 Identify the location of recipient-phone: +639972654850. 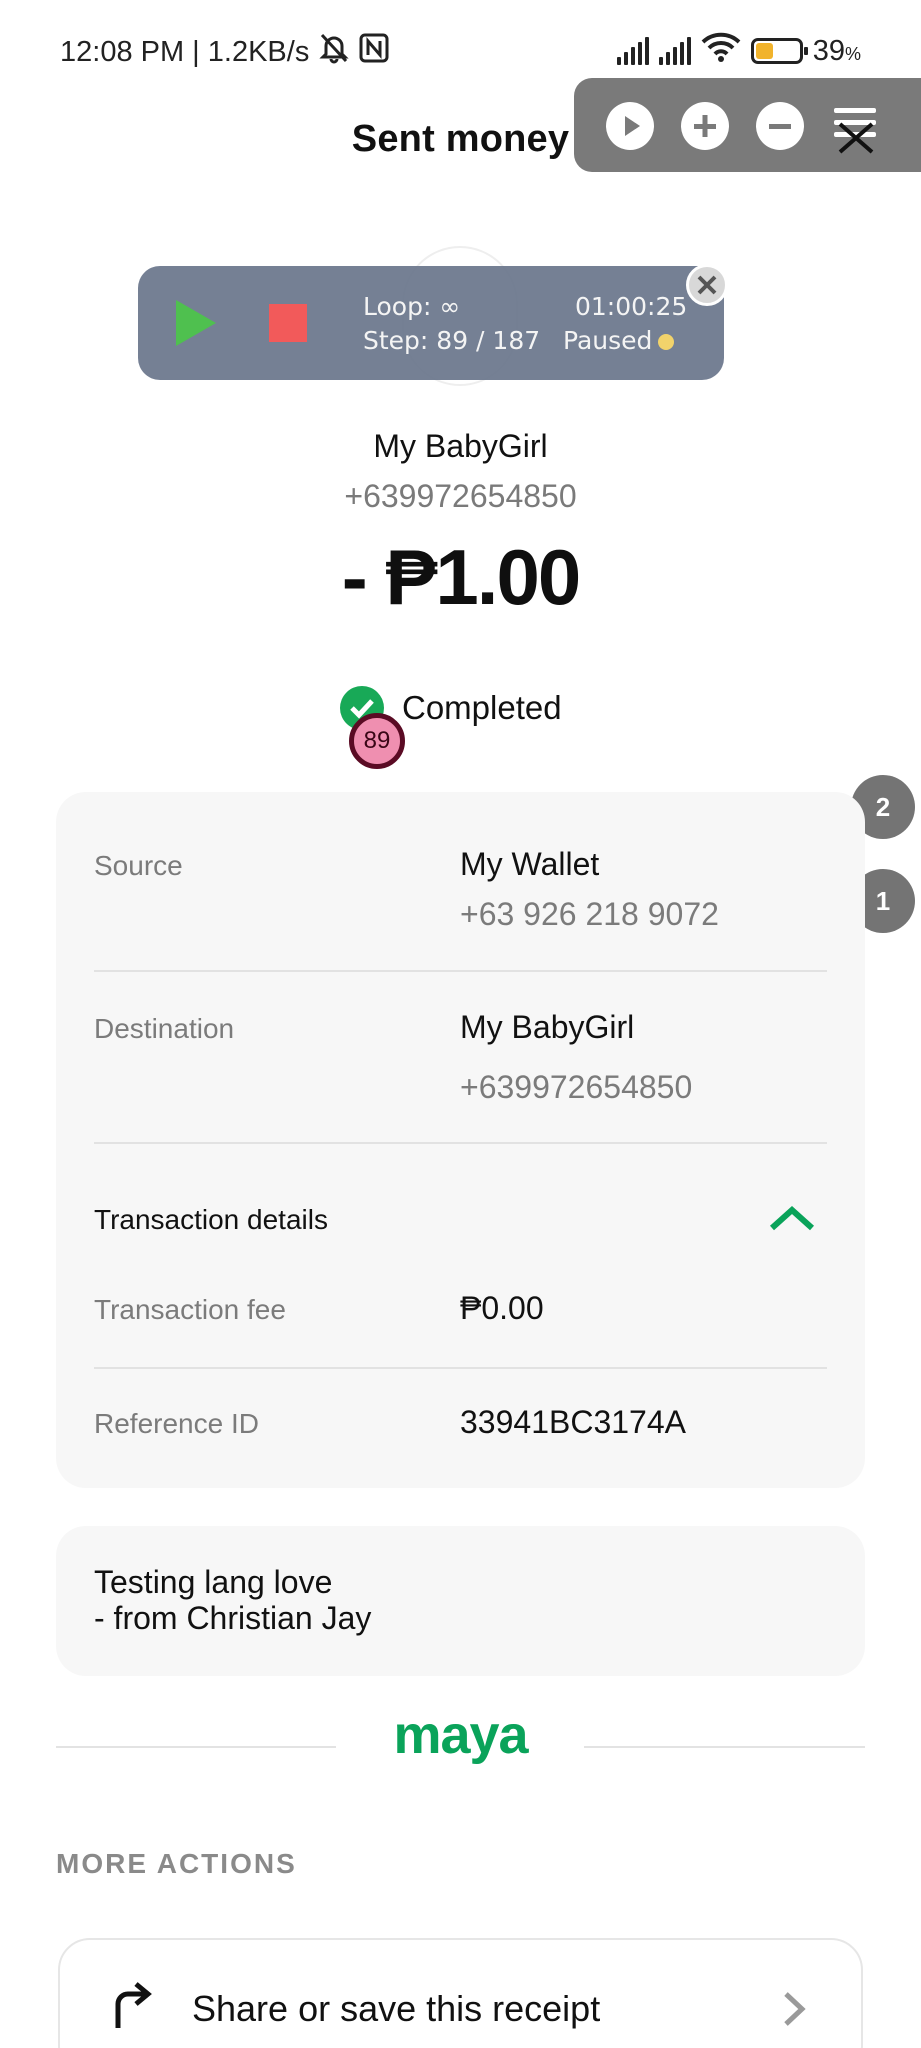
(460, 496).